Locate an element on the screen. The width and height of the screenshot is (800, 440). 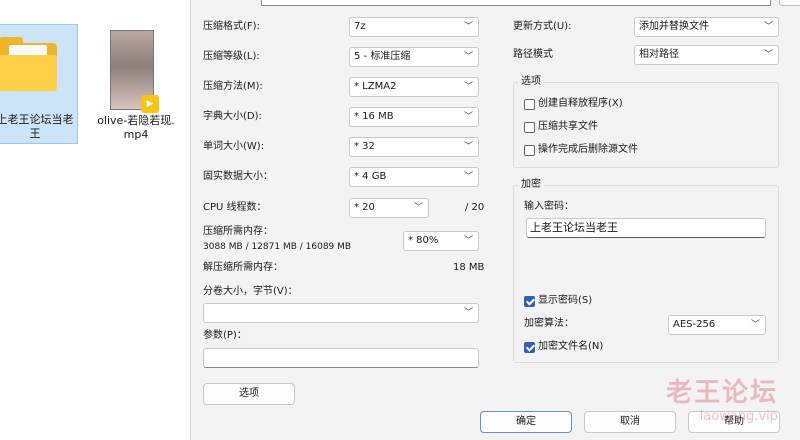
format-select: 7z ﹀ is located at coordinates (414, 27).